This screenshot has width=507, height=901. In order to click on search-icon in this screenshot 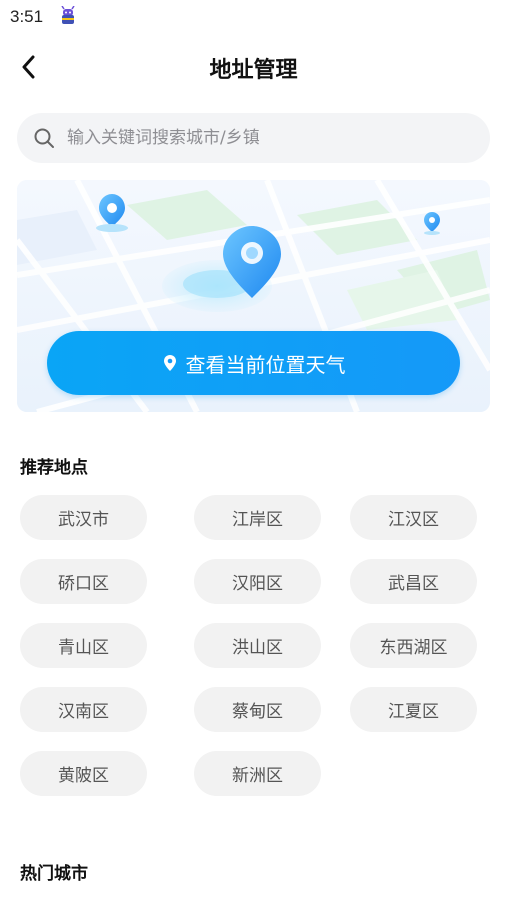, I will do `click(44, 138)`.